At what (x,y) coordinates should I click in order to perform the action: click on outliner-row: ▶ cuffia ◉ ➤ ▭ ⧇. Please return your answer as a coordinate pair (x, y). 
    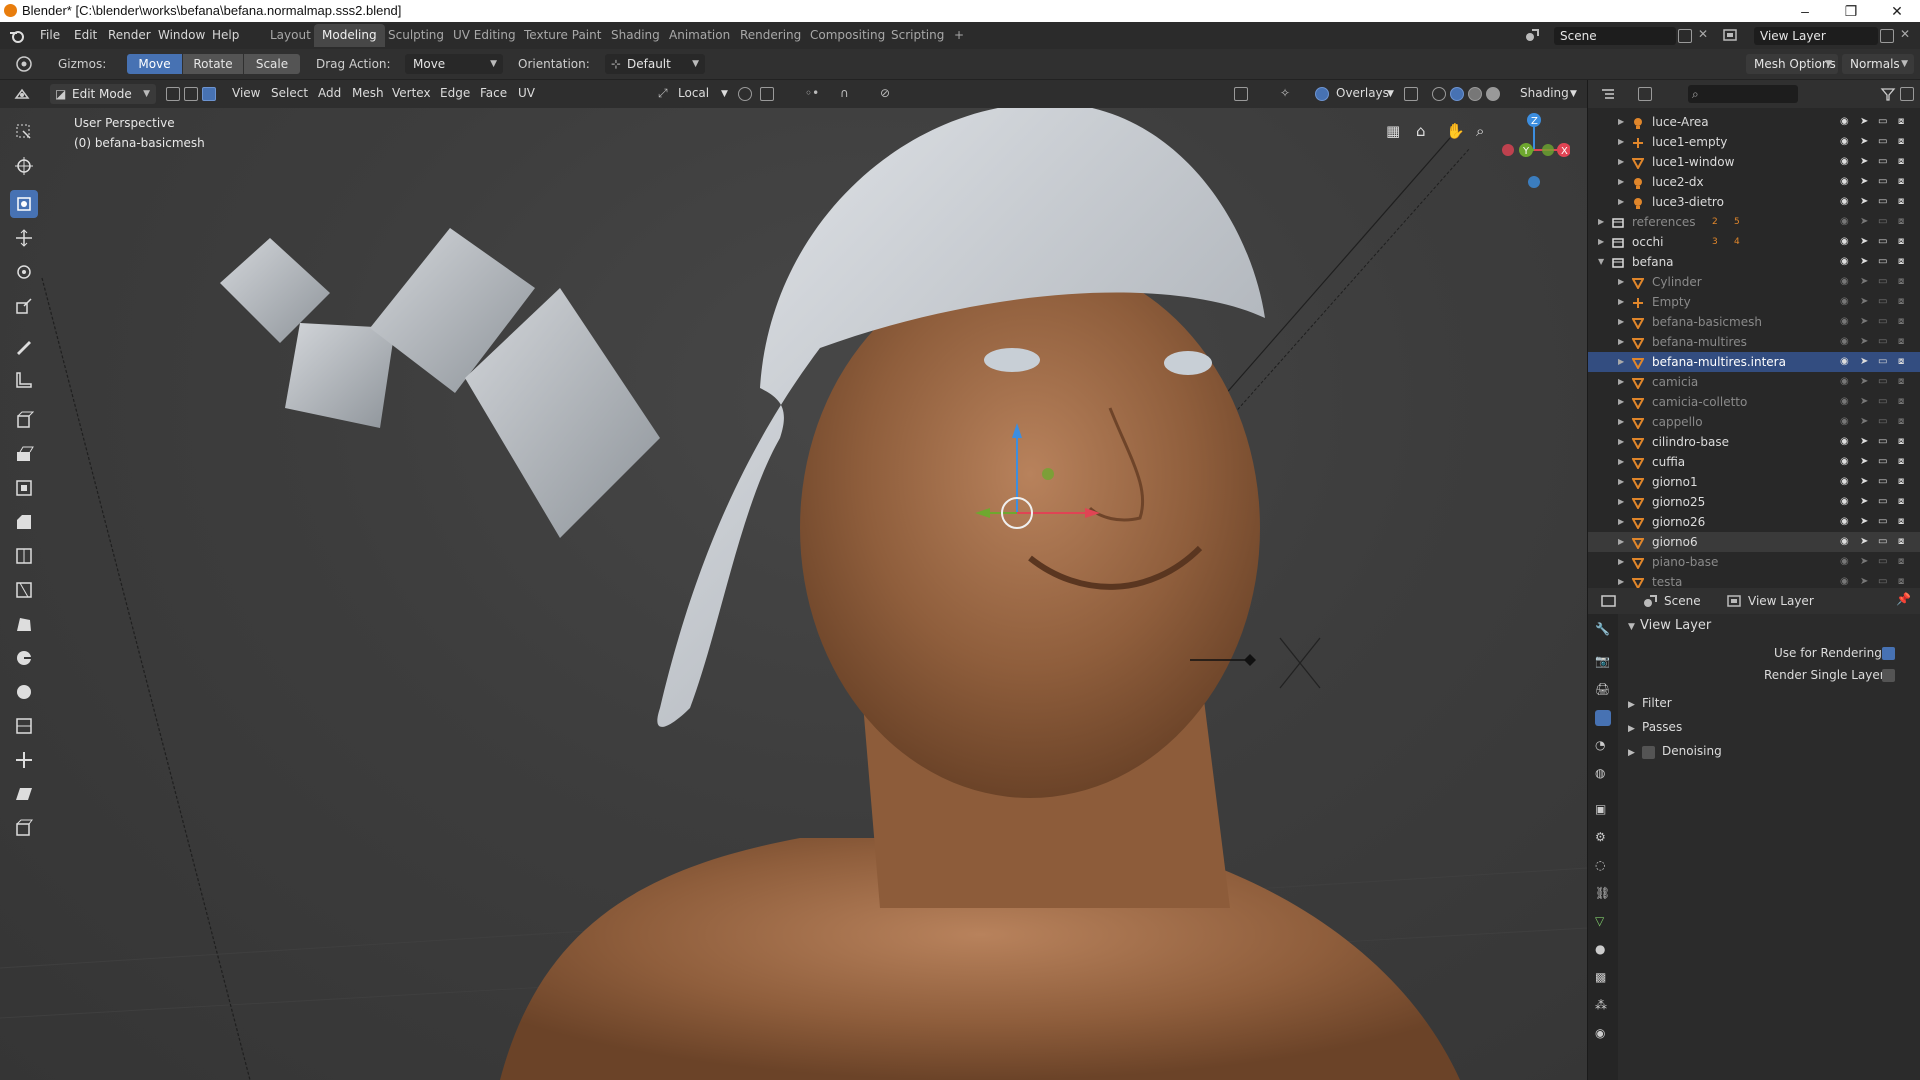
    Looking at the image, I should click on (1754, 462).